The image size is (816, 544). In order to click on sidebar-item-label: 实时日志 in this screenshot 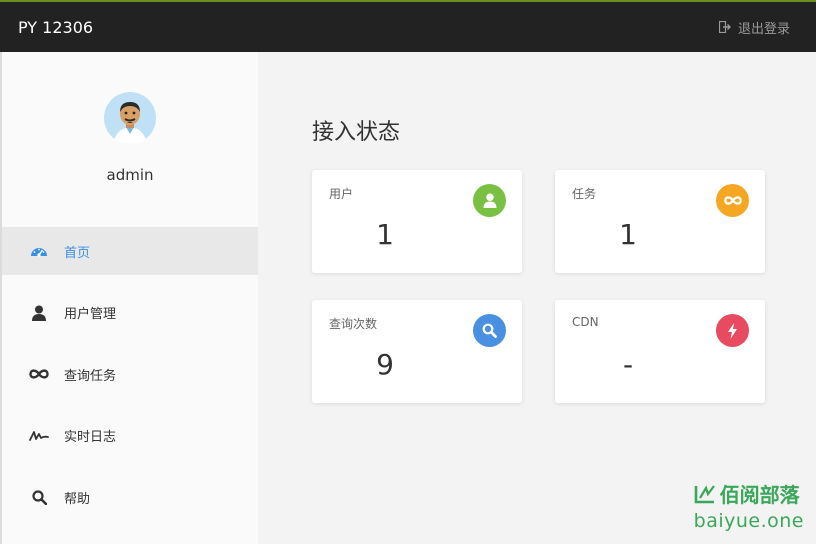, I will do `click(90, 437)`.